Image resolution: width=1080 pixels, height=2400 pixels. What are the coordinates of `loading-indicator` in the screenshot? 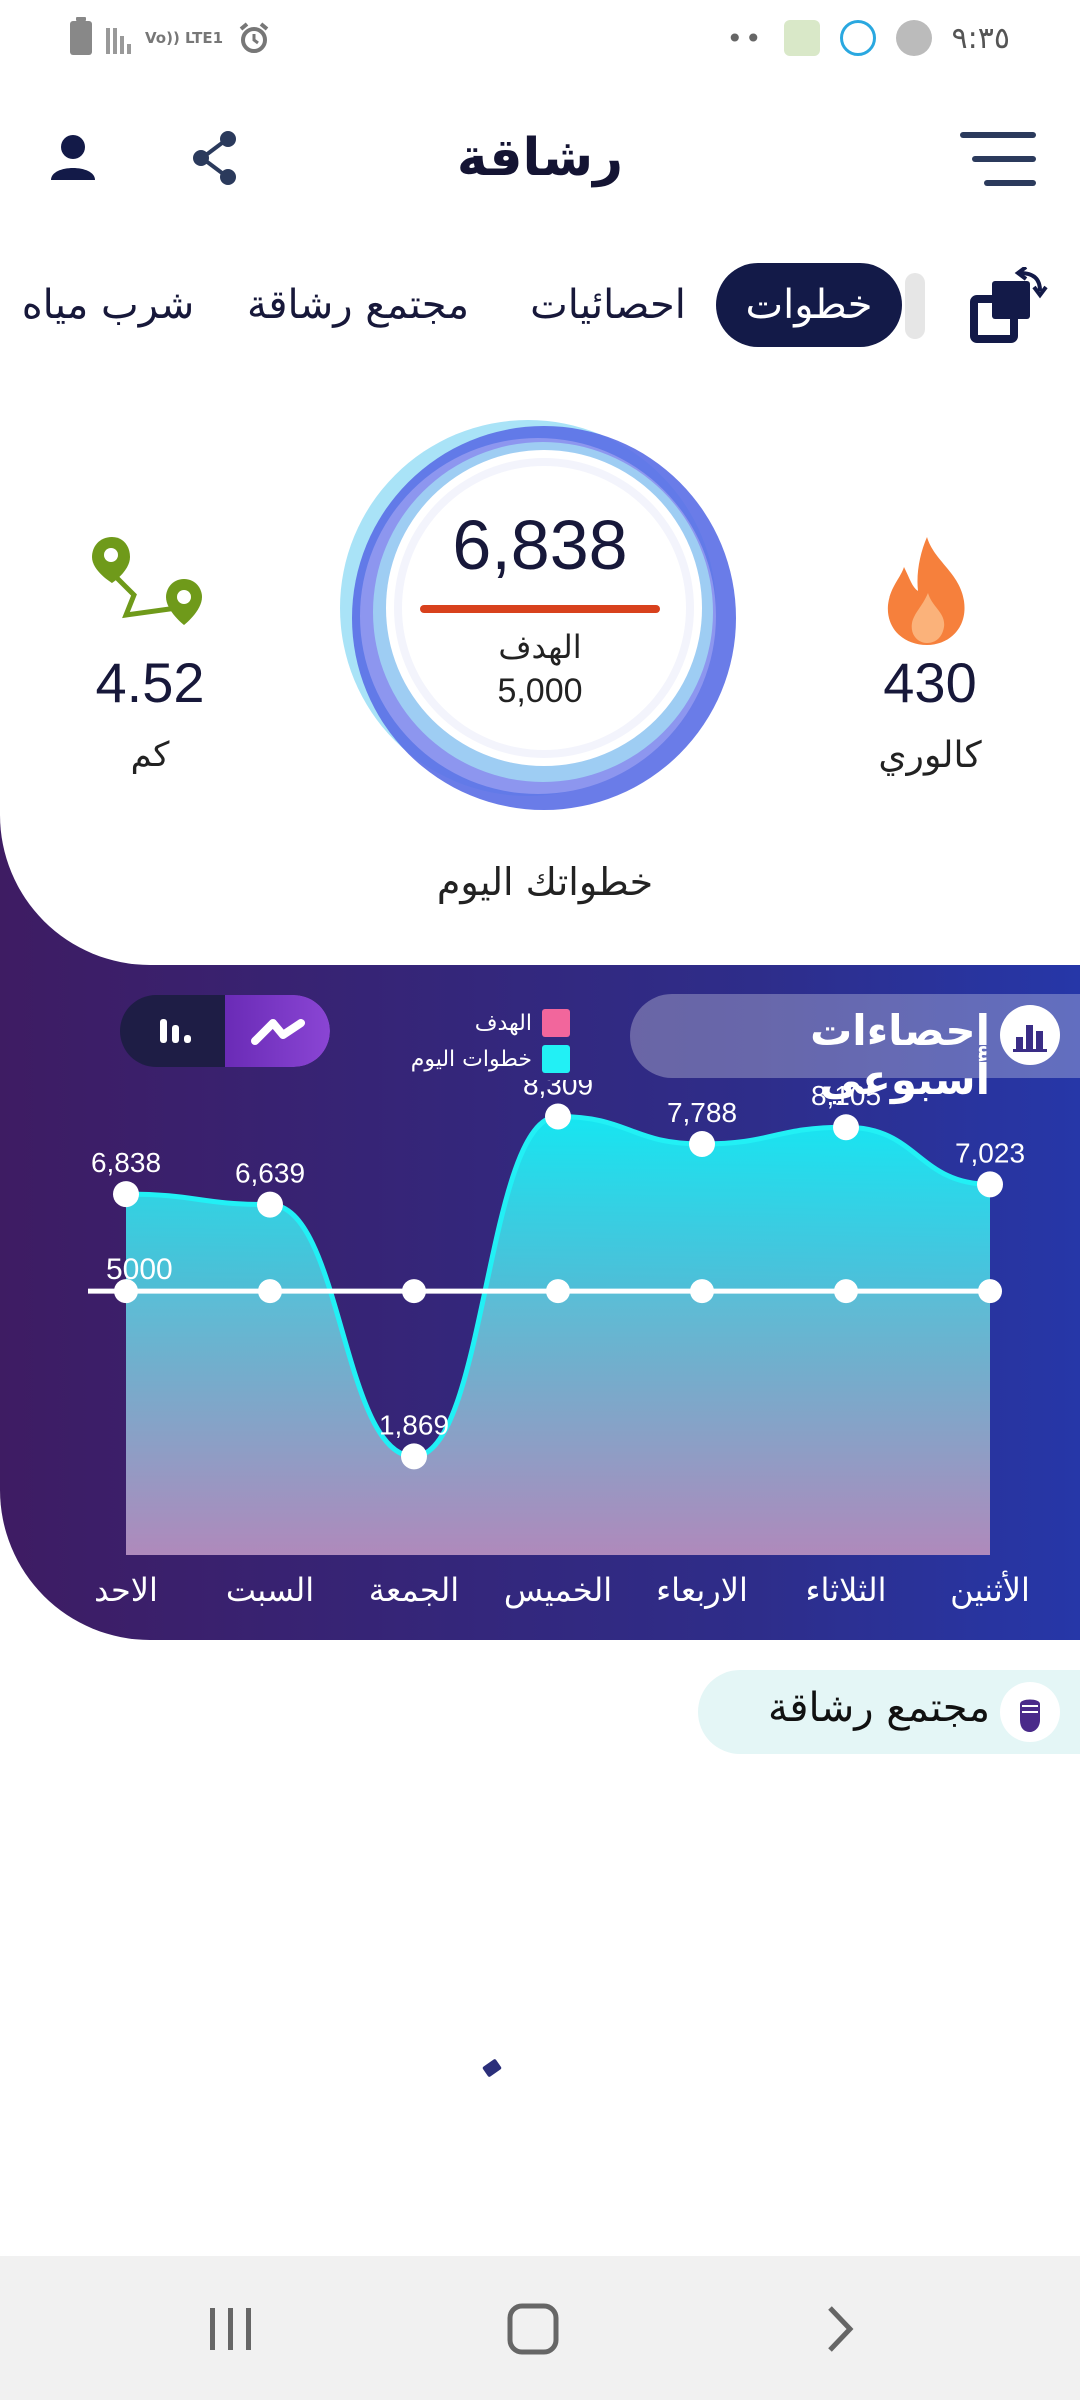 It's located at (492, 2068).